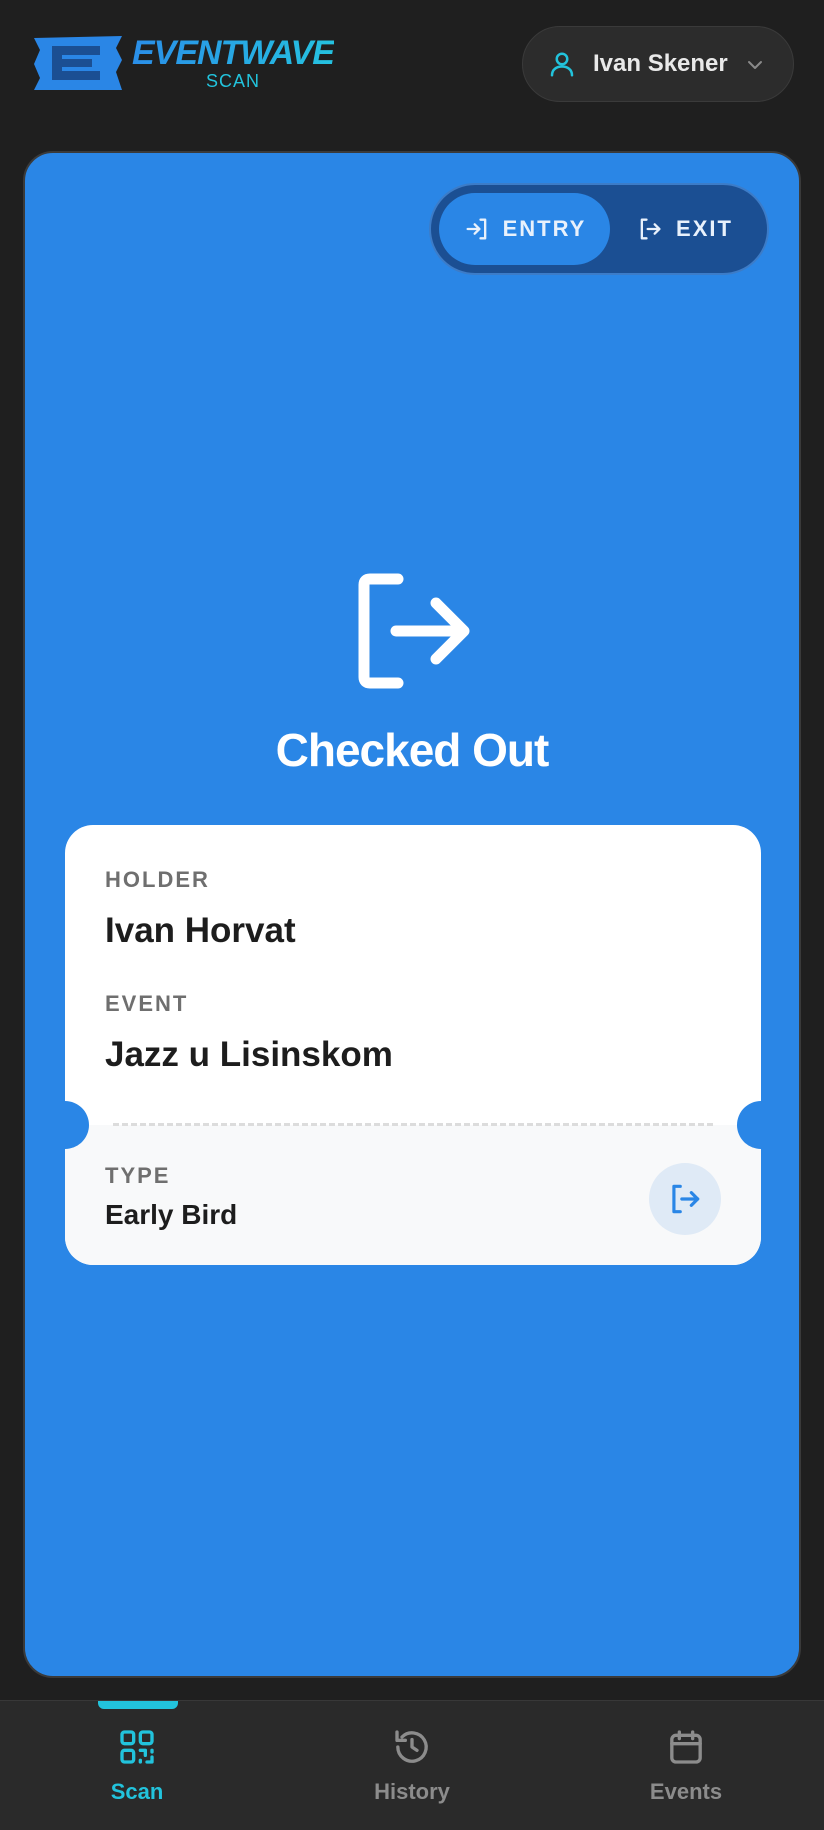 This screenshot has height=1830, width=824. Describe the element at coordinates (78, 63) in the screenshot. I see `ticket-logo-icon` at that location.